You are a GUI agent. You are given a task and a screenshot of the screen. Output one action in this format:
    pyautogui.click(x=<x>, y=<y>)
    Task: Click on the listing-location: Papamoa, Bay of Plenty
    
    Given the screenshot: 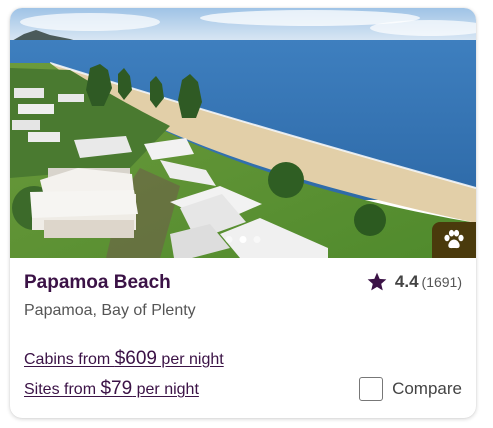 What is the action you would take?
    pyautogui.click(x=110, y=310)
    